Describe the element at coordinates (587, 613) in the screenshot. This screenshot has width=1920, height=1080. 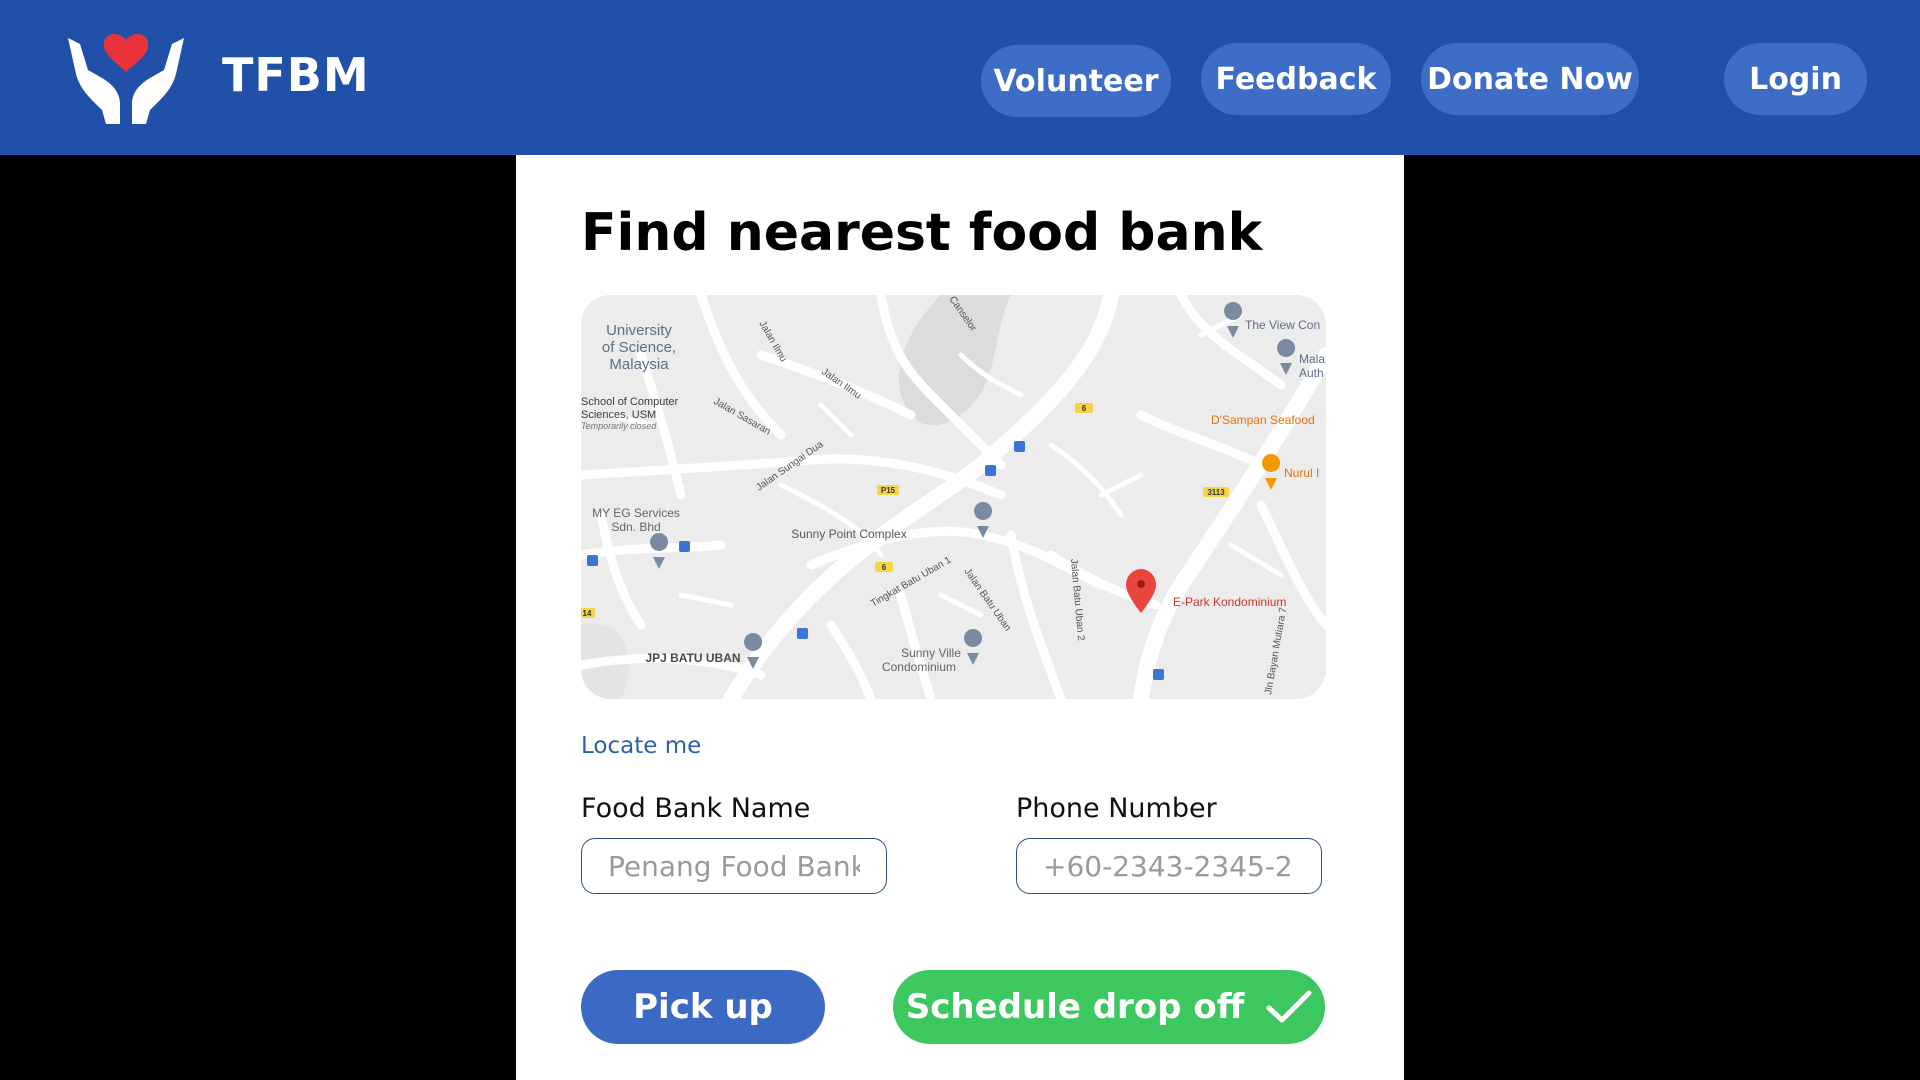
I see `route-badge-14: 14` at that location.